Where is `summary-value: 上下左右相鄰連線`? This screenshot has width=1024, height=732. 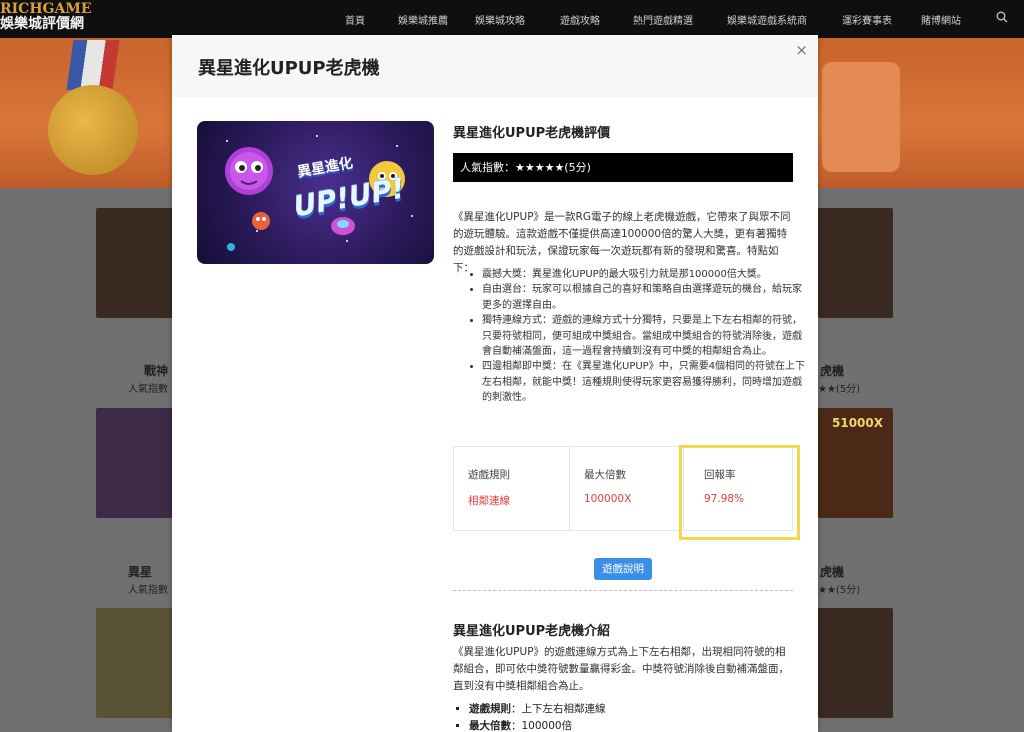
summary-value: 上下左右相鄰連線 is located at coordinates (563, 709).